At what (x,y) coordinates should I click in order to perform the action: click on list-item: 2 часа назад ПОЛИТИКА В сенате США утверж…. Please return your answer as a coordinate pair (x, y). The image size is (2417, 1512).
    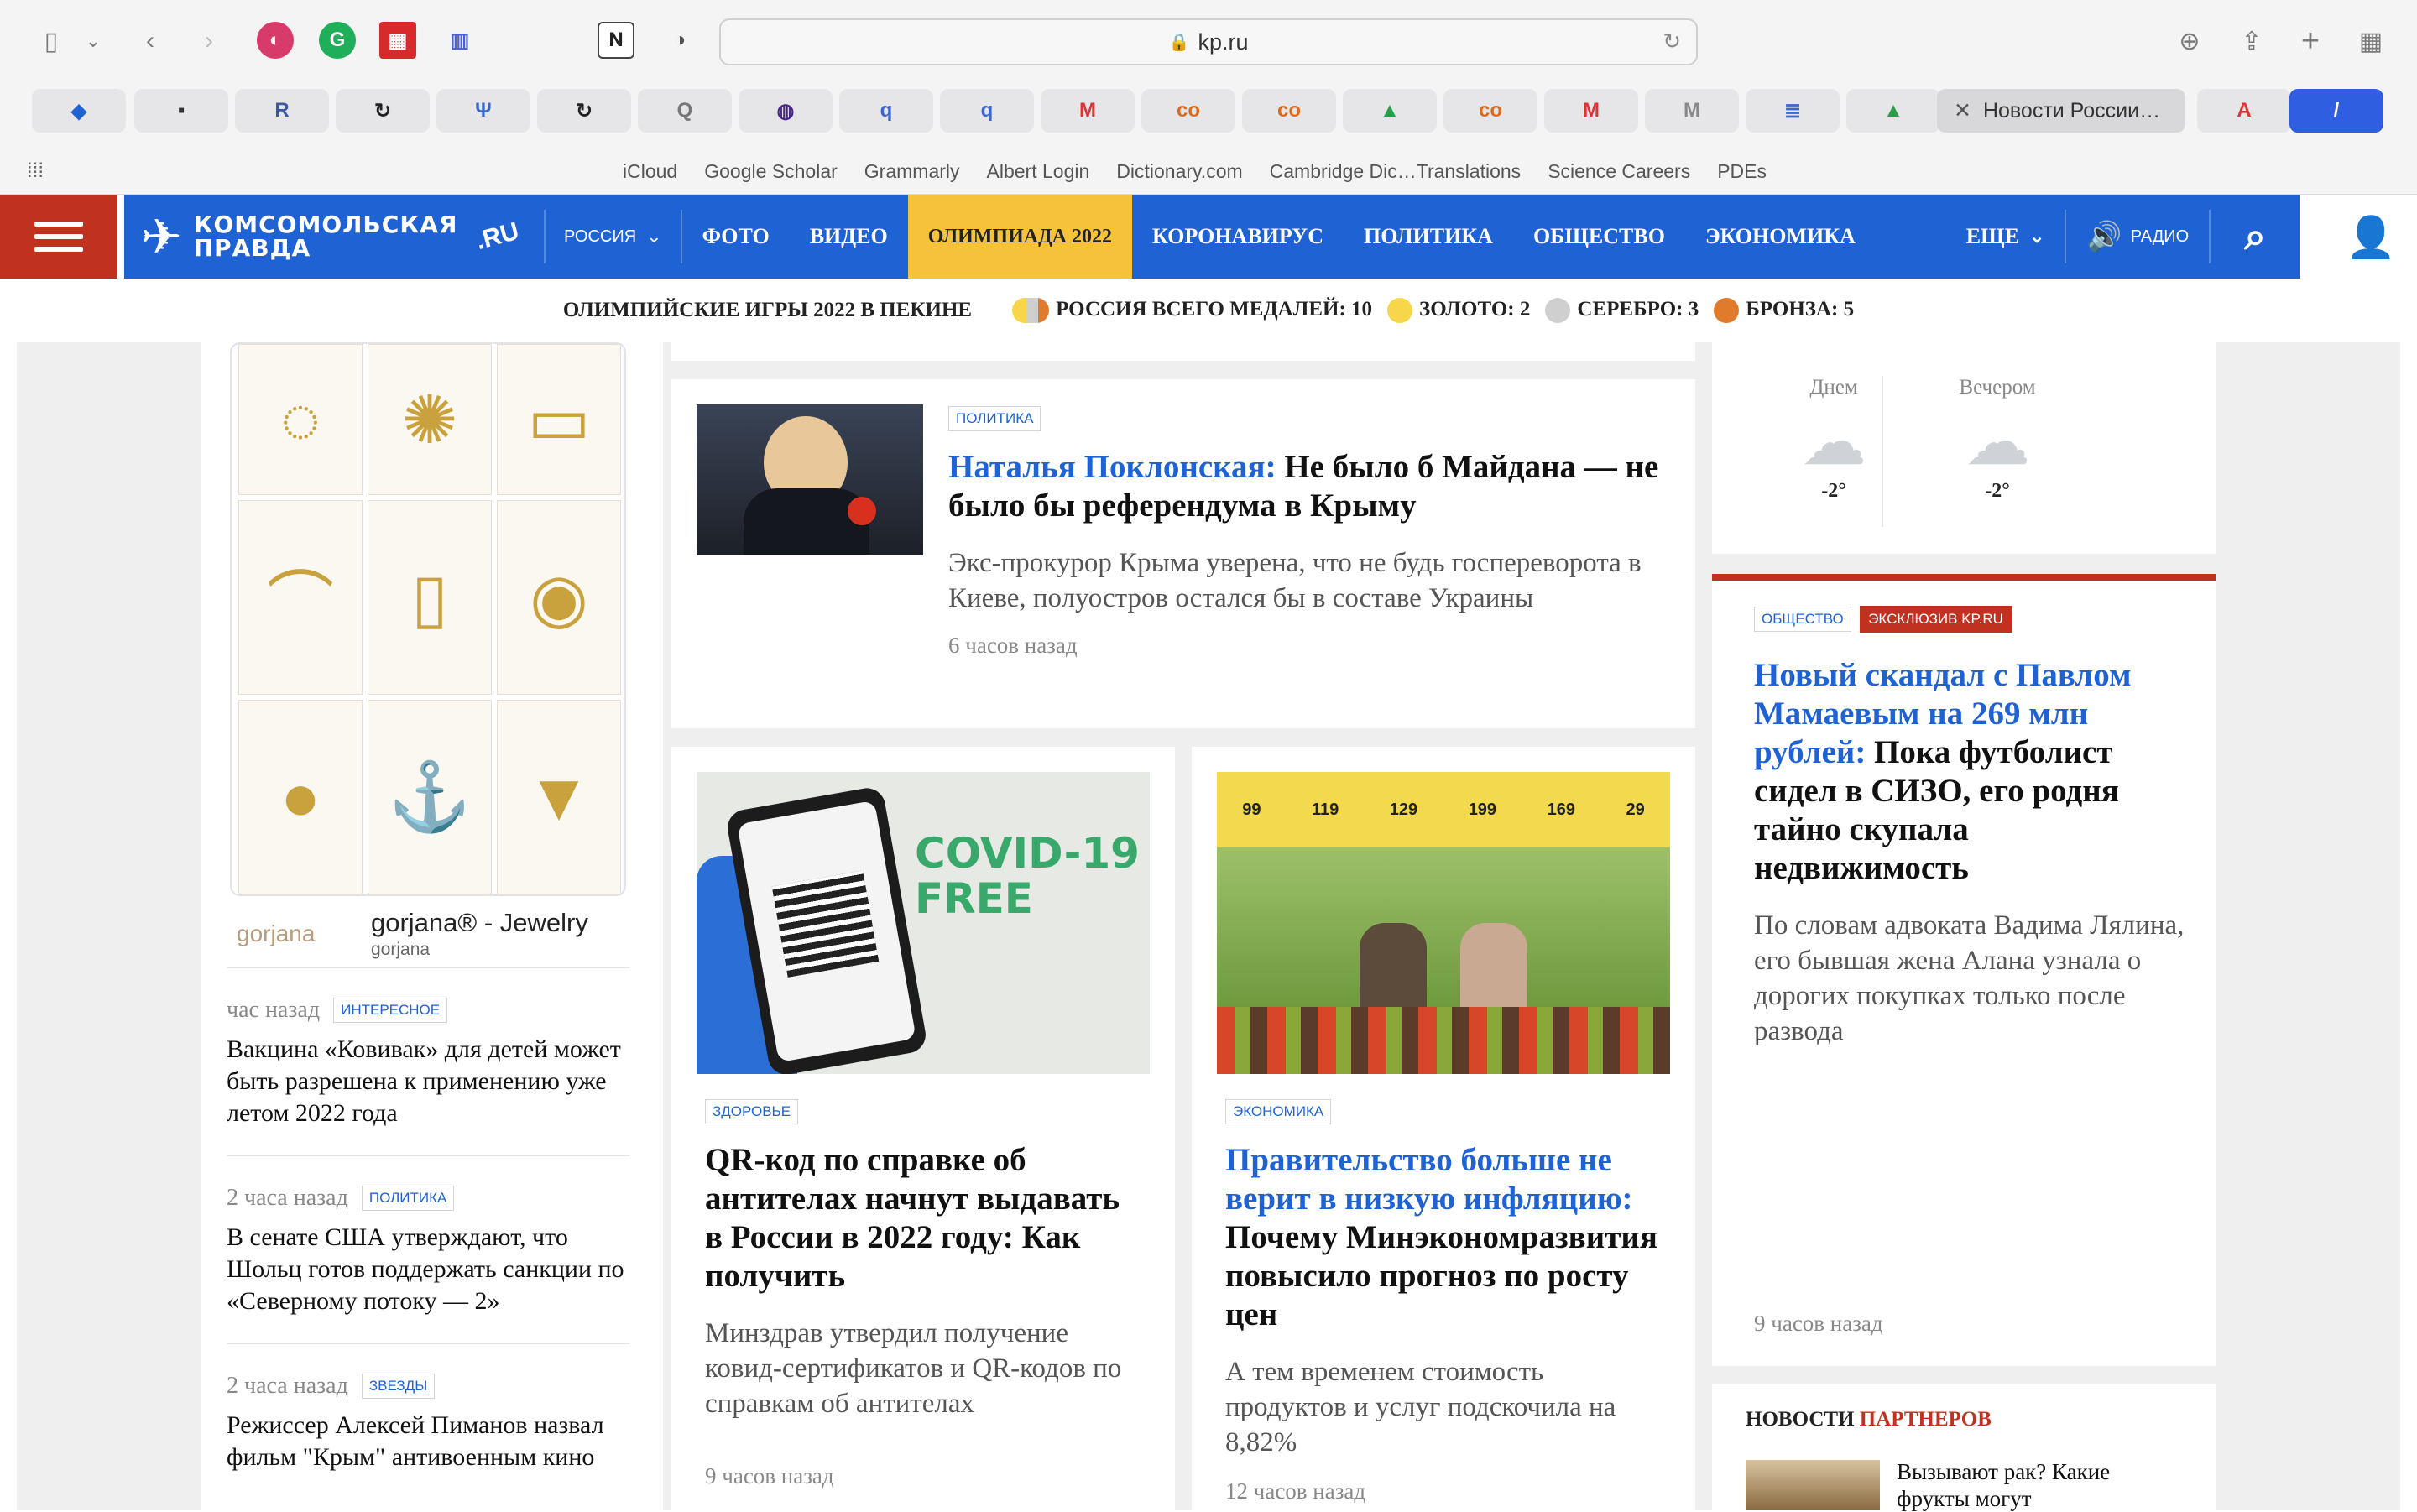
    Looking at the image, I should click on (428, 1249).